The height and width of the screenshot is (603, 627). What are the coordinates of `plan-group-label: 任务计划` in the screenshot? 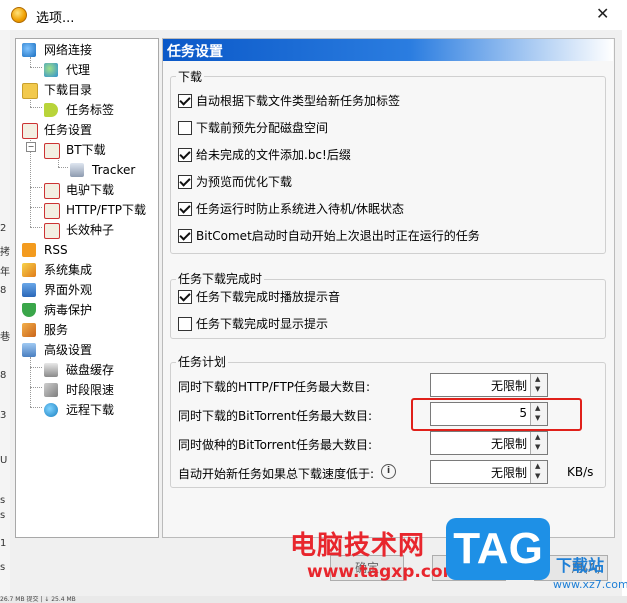 It's located at (202, 361).